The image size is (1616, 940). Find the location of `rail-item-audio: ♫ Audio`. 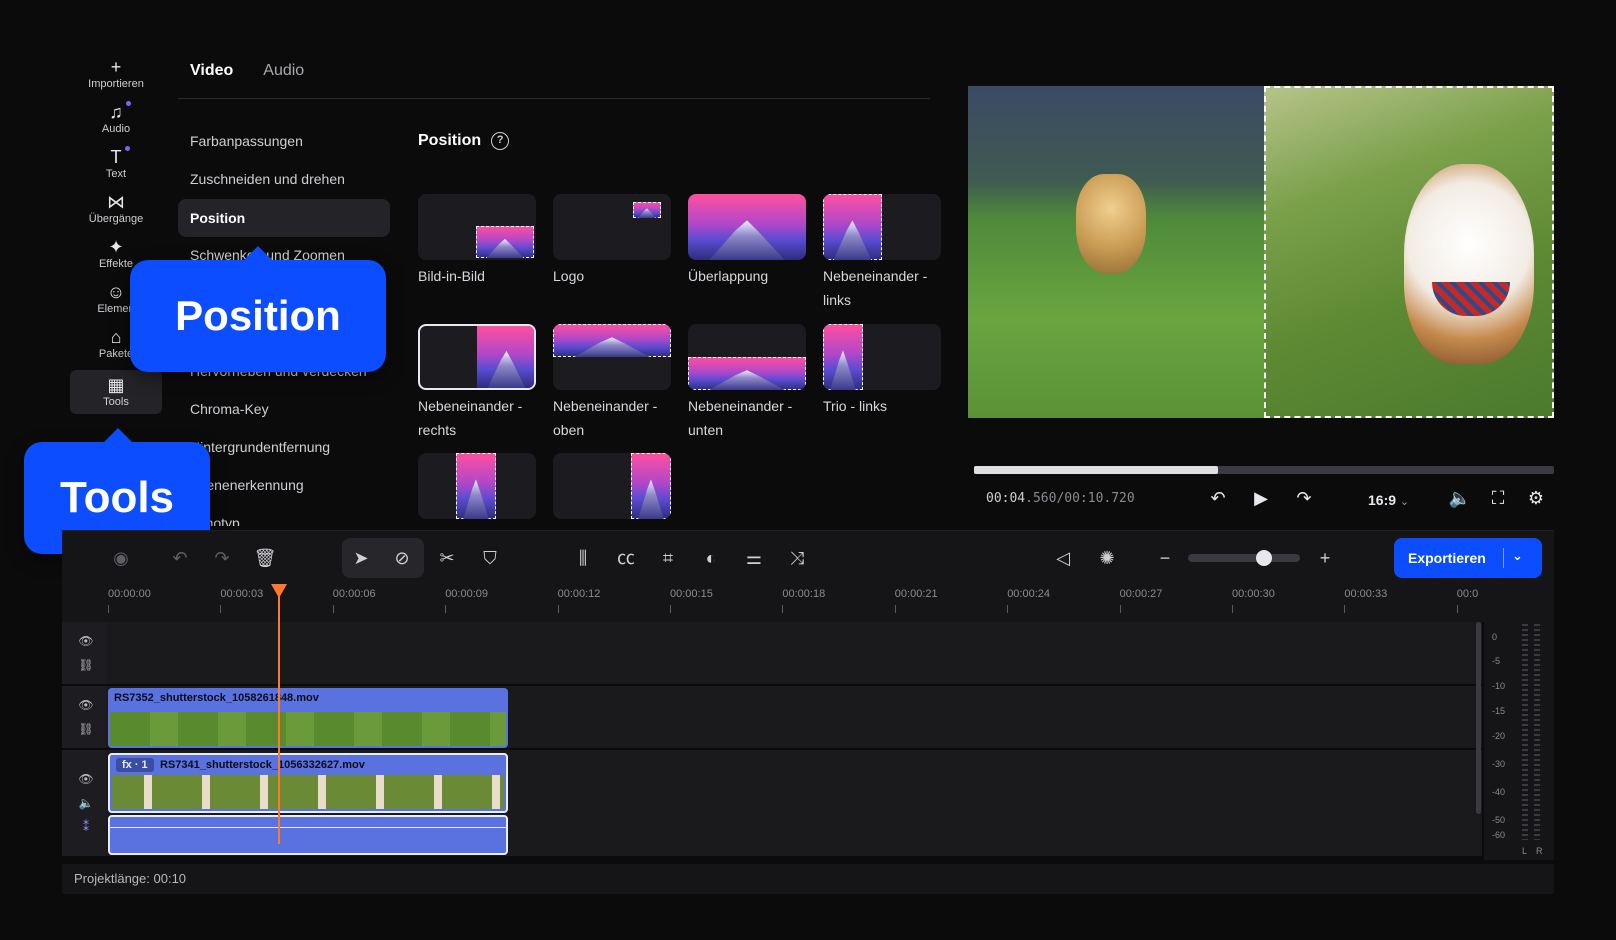

rail-item-audio: ♫ Audio is located at coordinates (116, 119).